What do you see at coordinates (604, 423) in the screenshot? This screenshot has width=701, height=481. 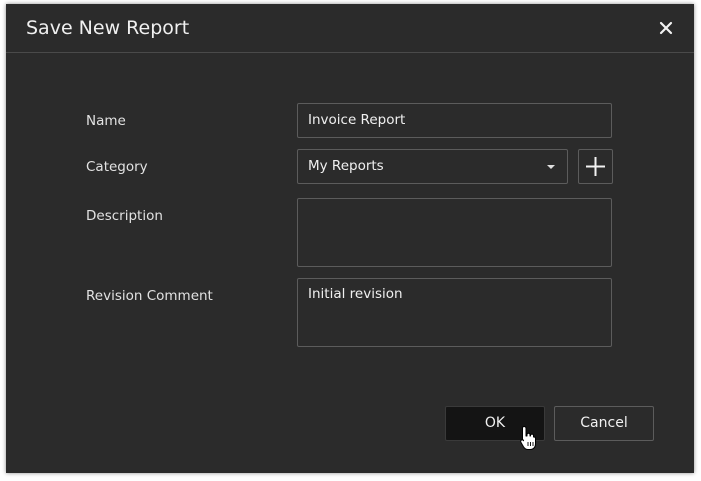 I see `cancel-button: Cancel` at bounding box center [604, 423].